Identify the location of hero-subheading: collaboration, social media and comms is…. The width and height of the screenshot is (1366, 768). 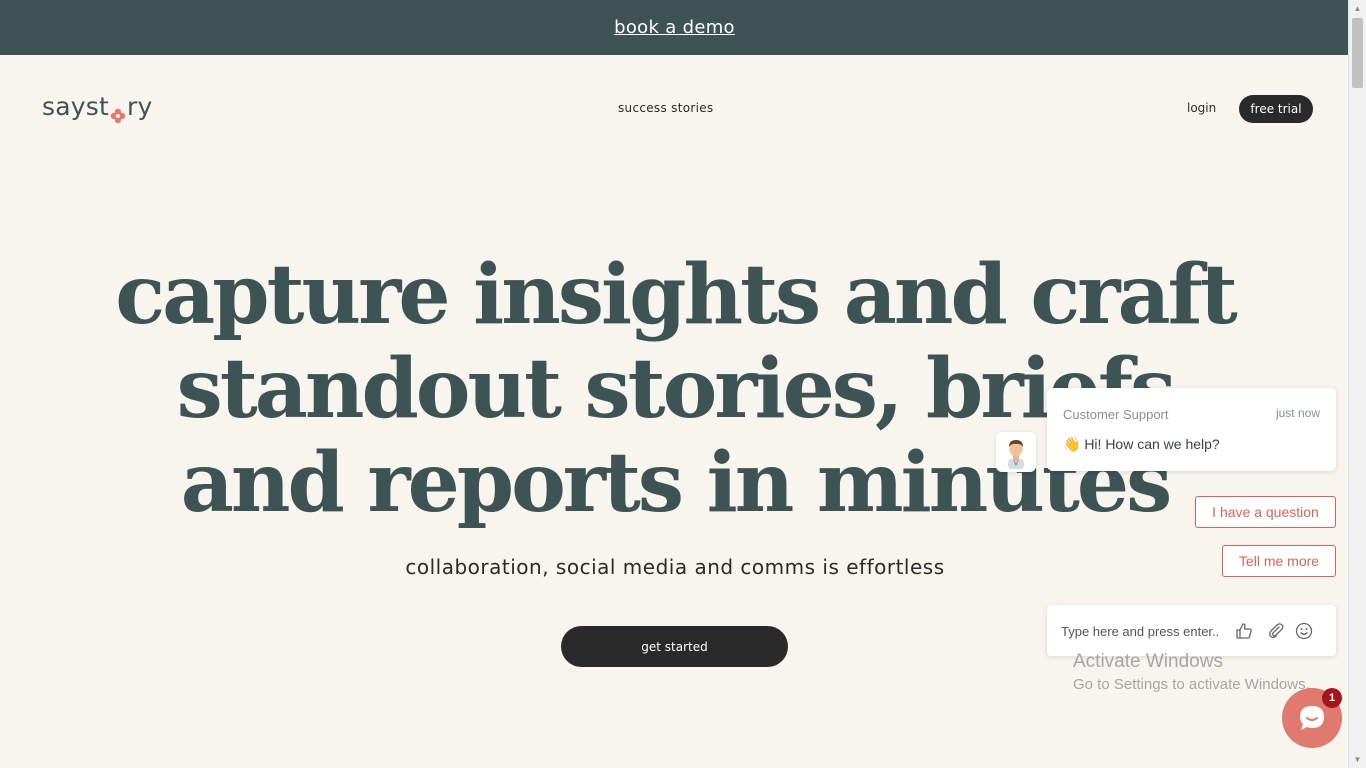
(675, 567).